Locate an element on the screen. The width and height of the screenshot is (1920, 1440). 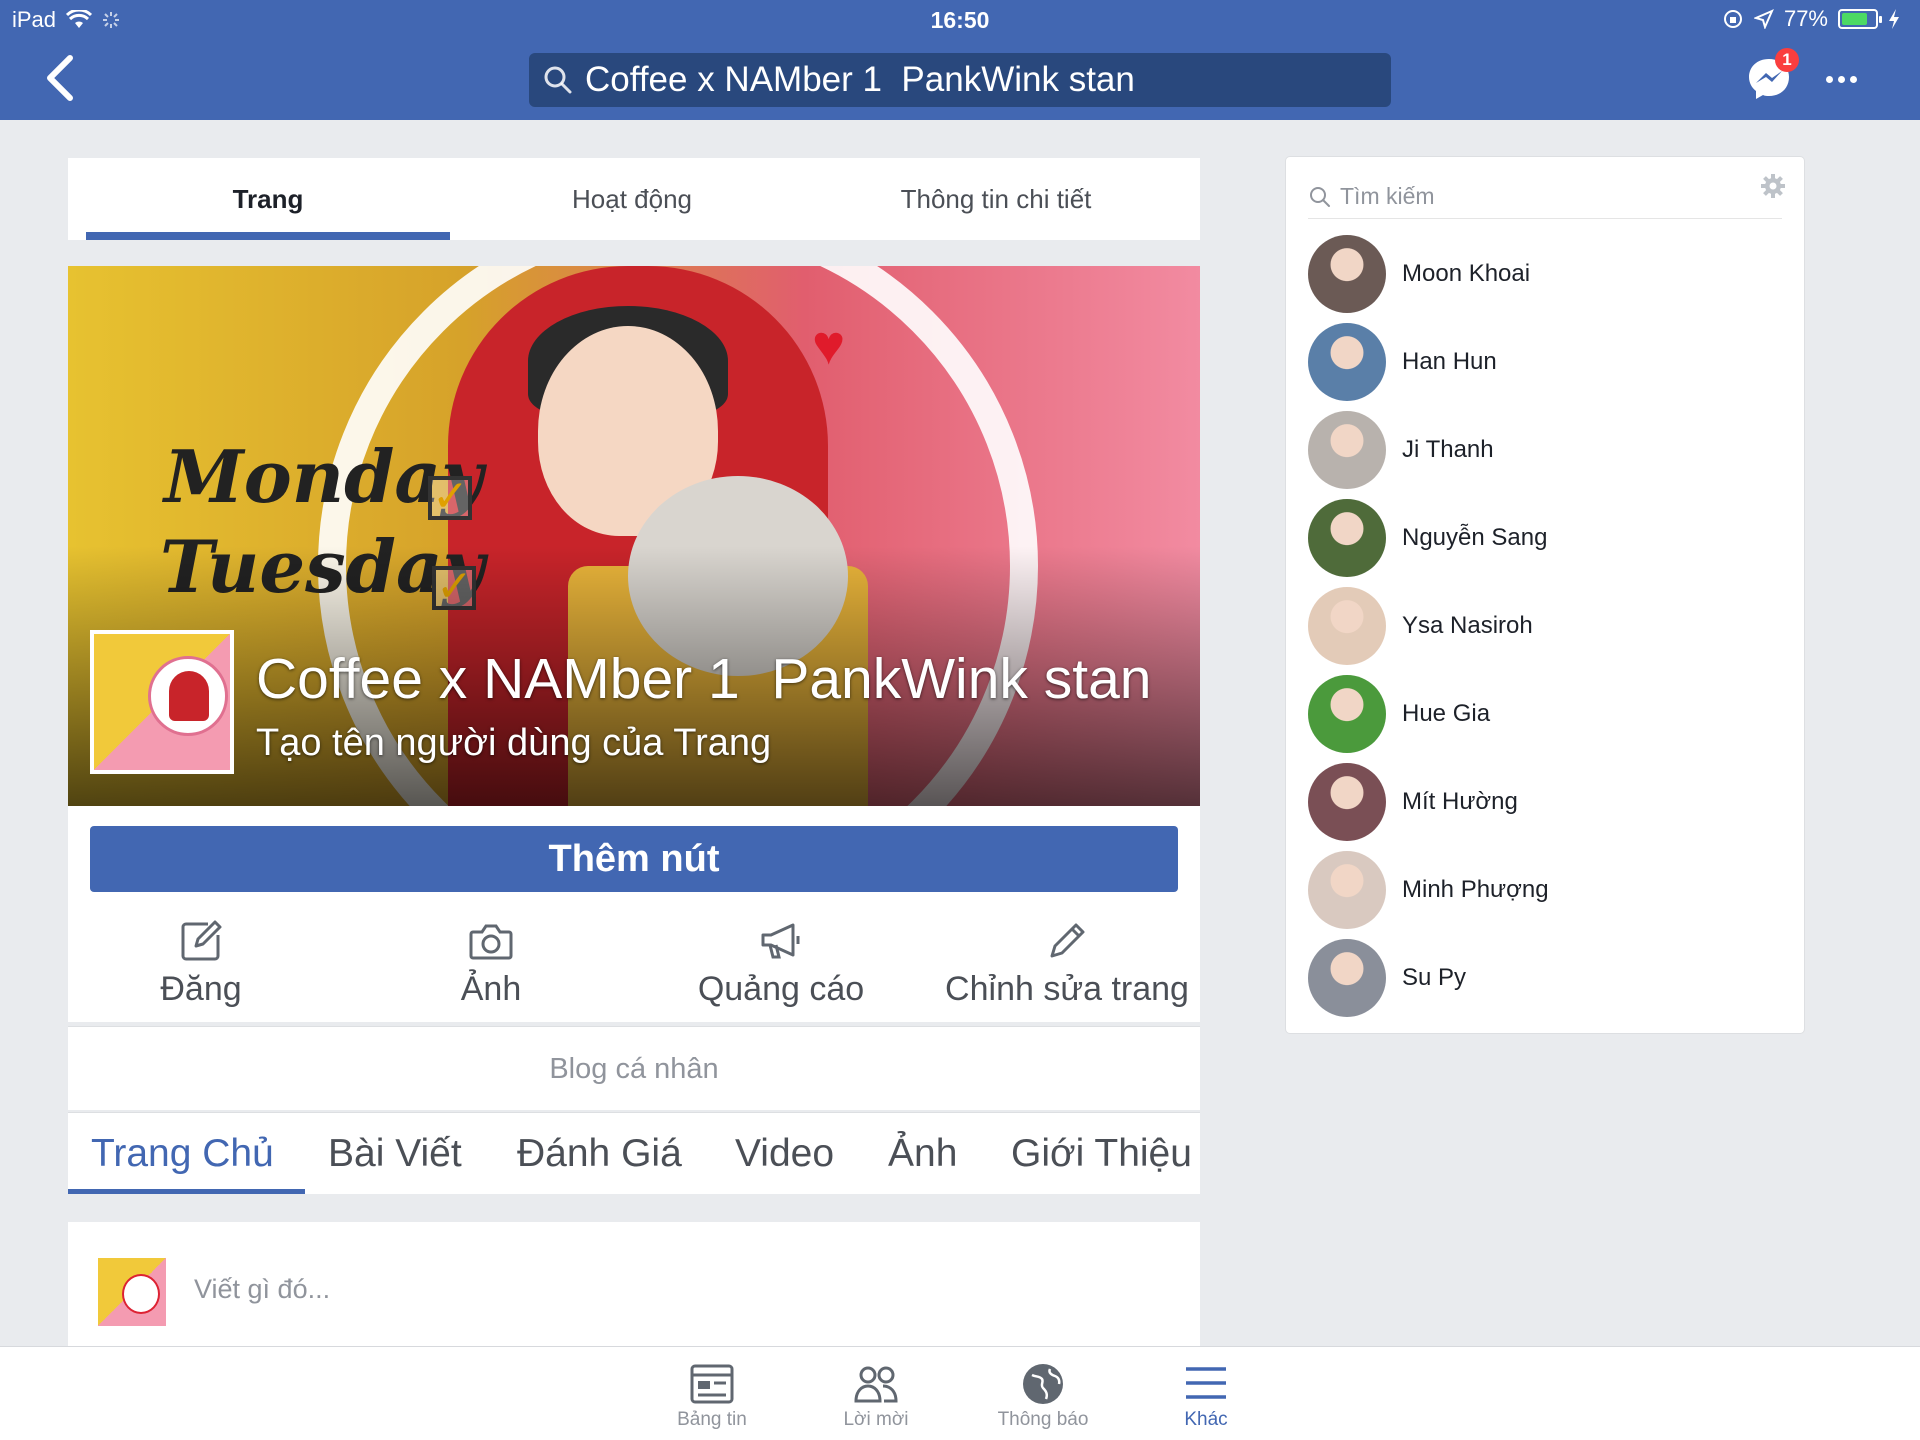
gear-icon is located at coordinates (1773, 186).